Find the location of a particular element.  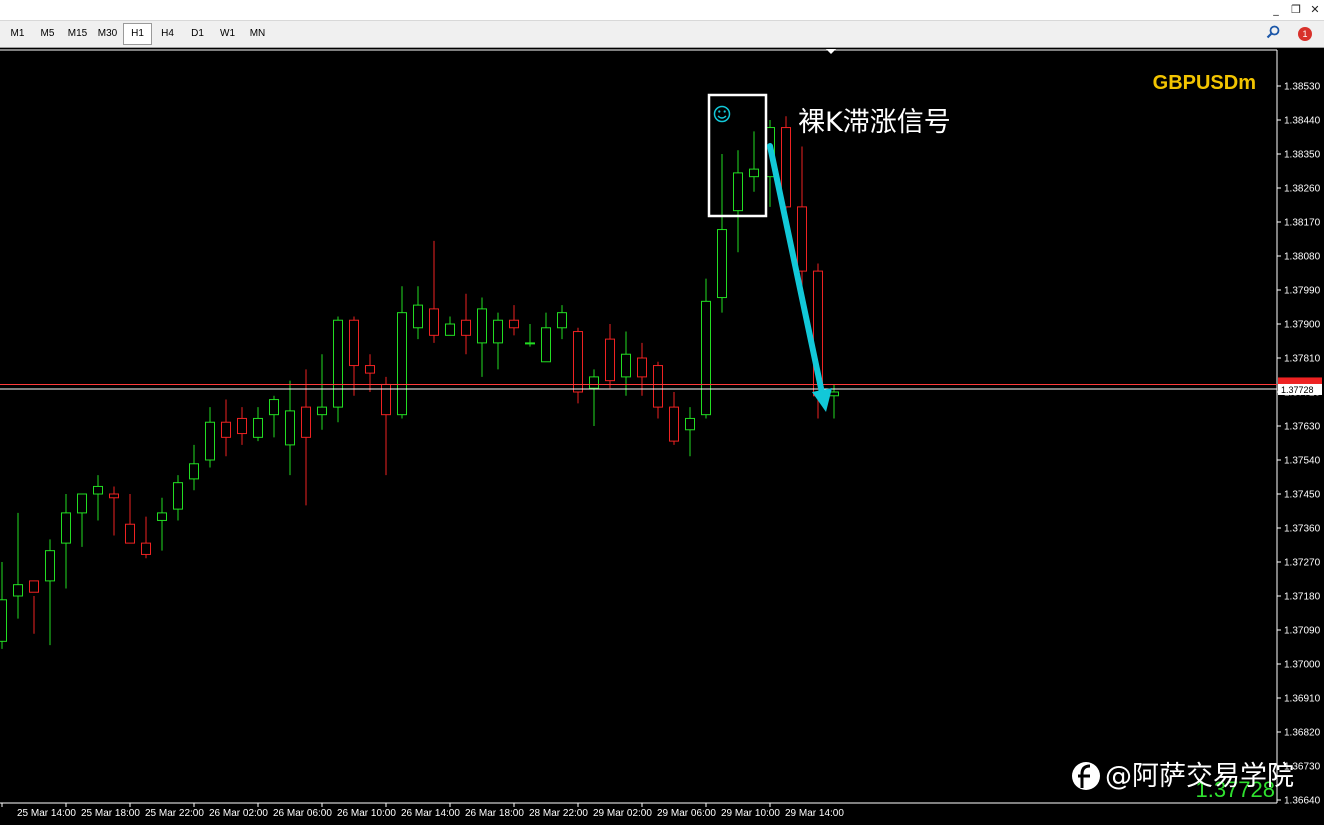

time-tick-label: 26 Mar 10:00 is located at coordinates (366, 813).